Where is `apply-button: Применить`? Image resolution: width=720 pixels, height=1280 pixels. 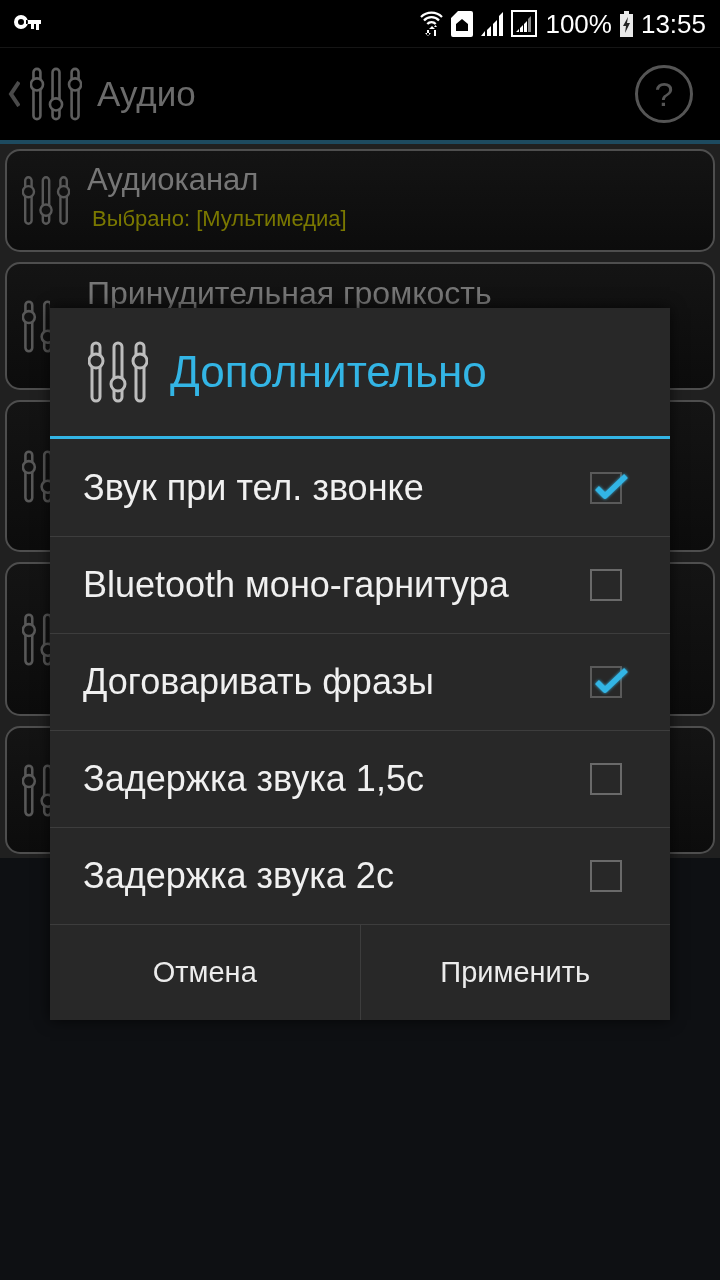
apply-button: Применить is located at coordinates (514, 972).